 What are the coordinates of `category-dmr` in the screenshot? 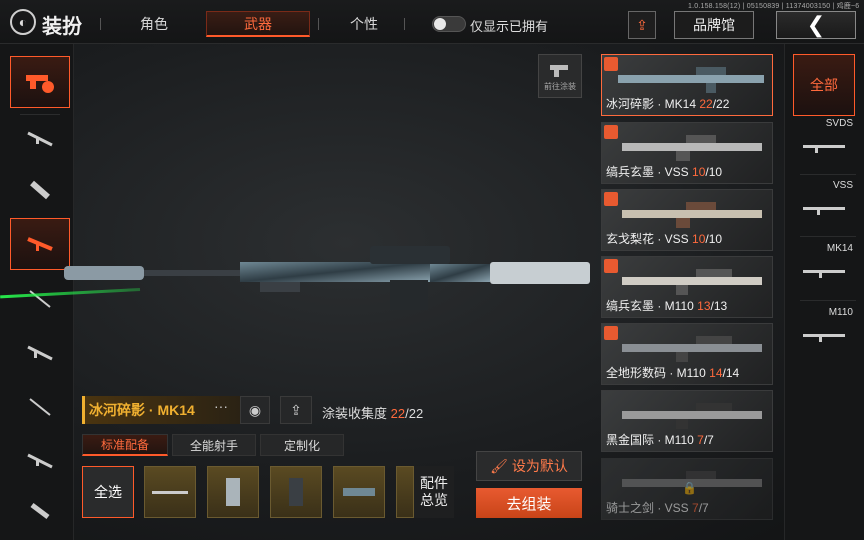 It's located at (40, 460).